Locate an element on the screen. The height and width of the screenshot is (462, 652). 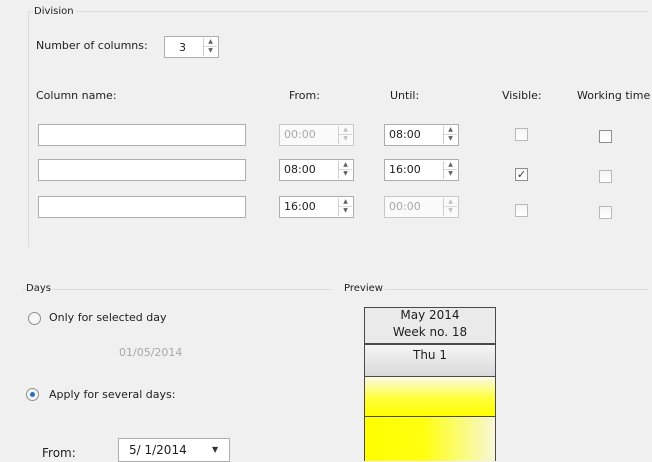
days-group-label: Days is located at coordinates (39, 288).